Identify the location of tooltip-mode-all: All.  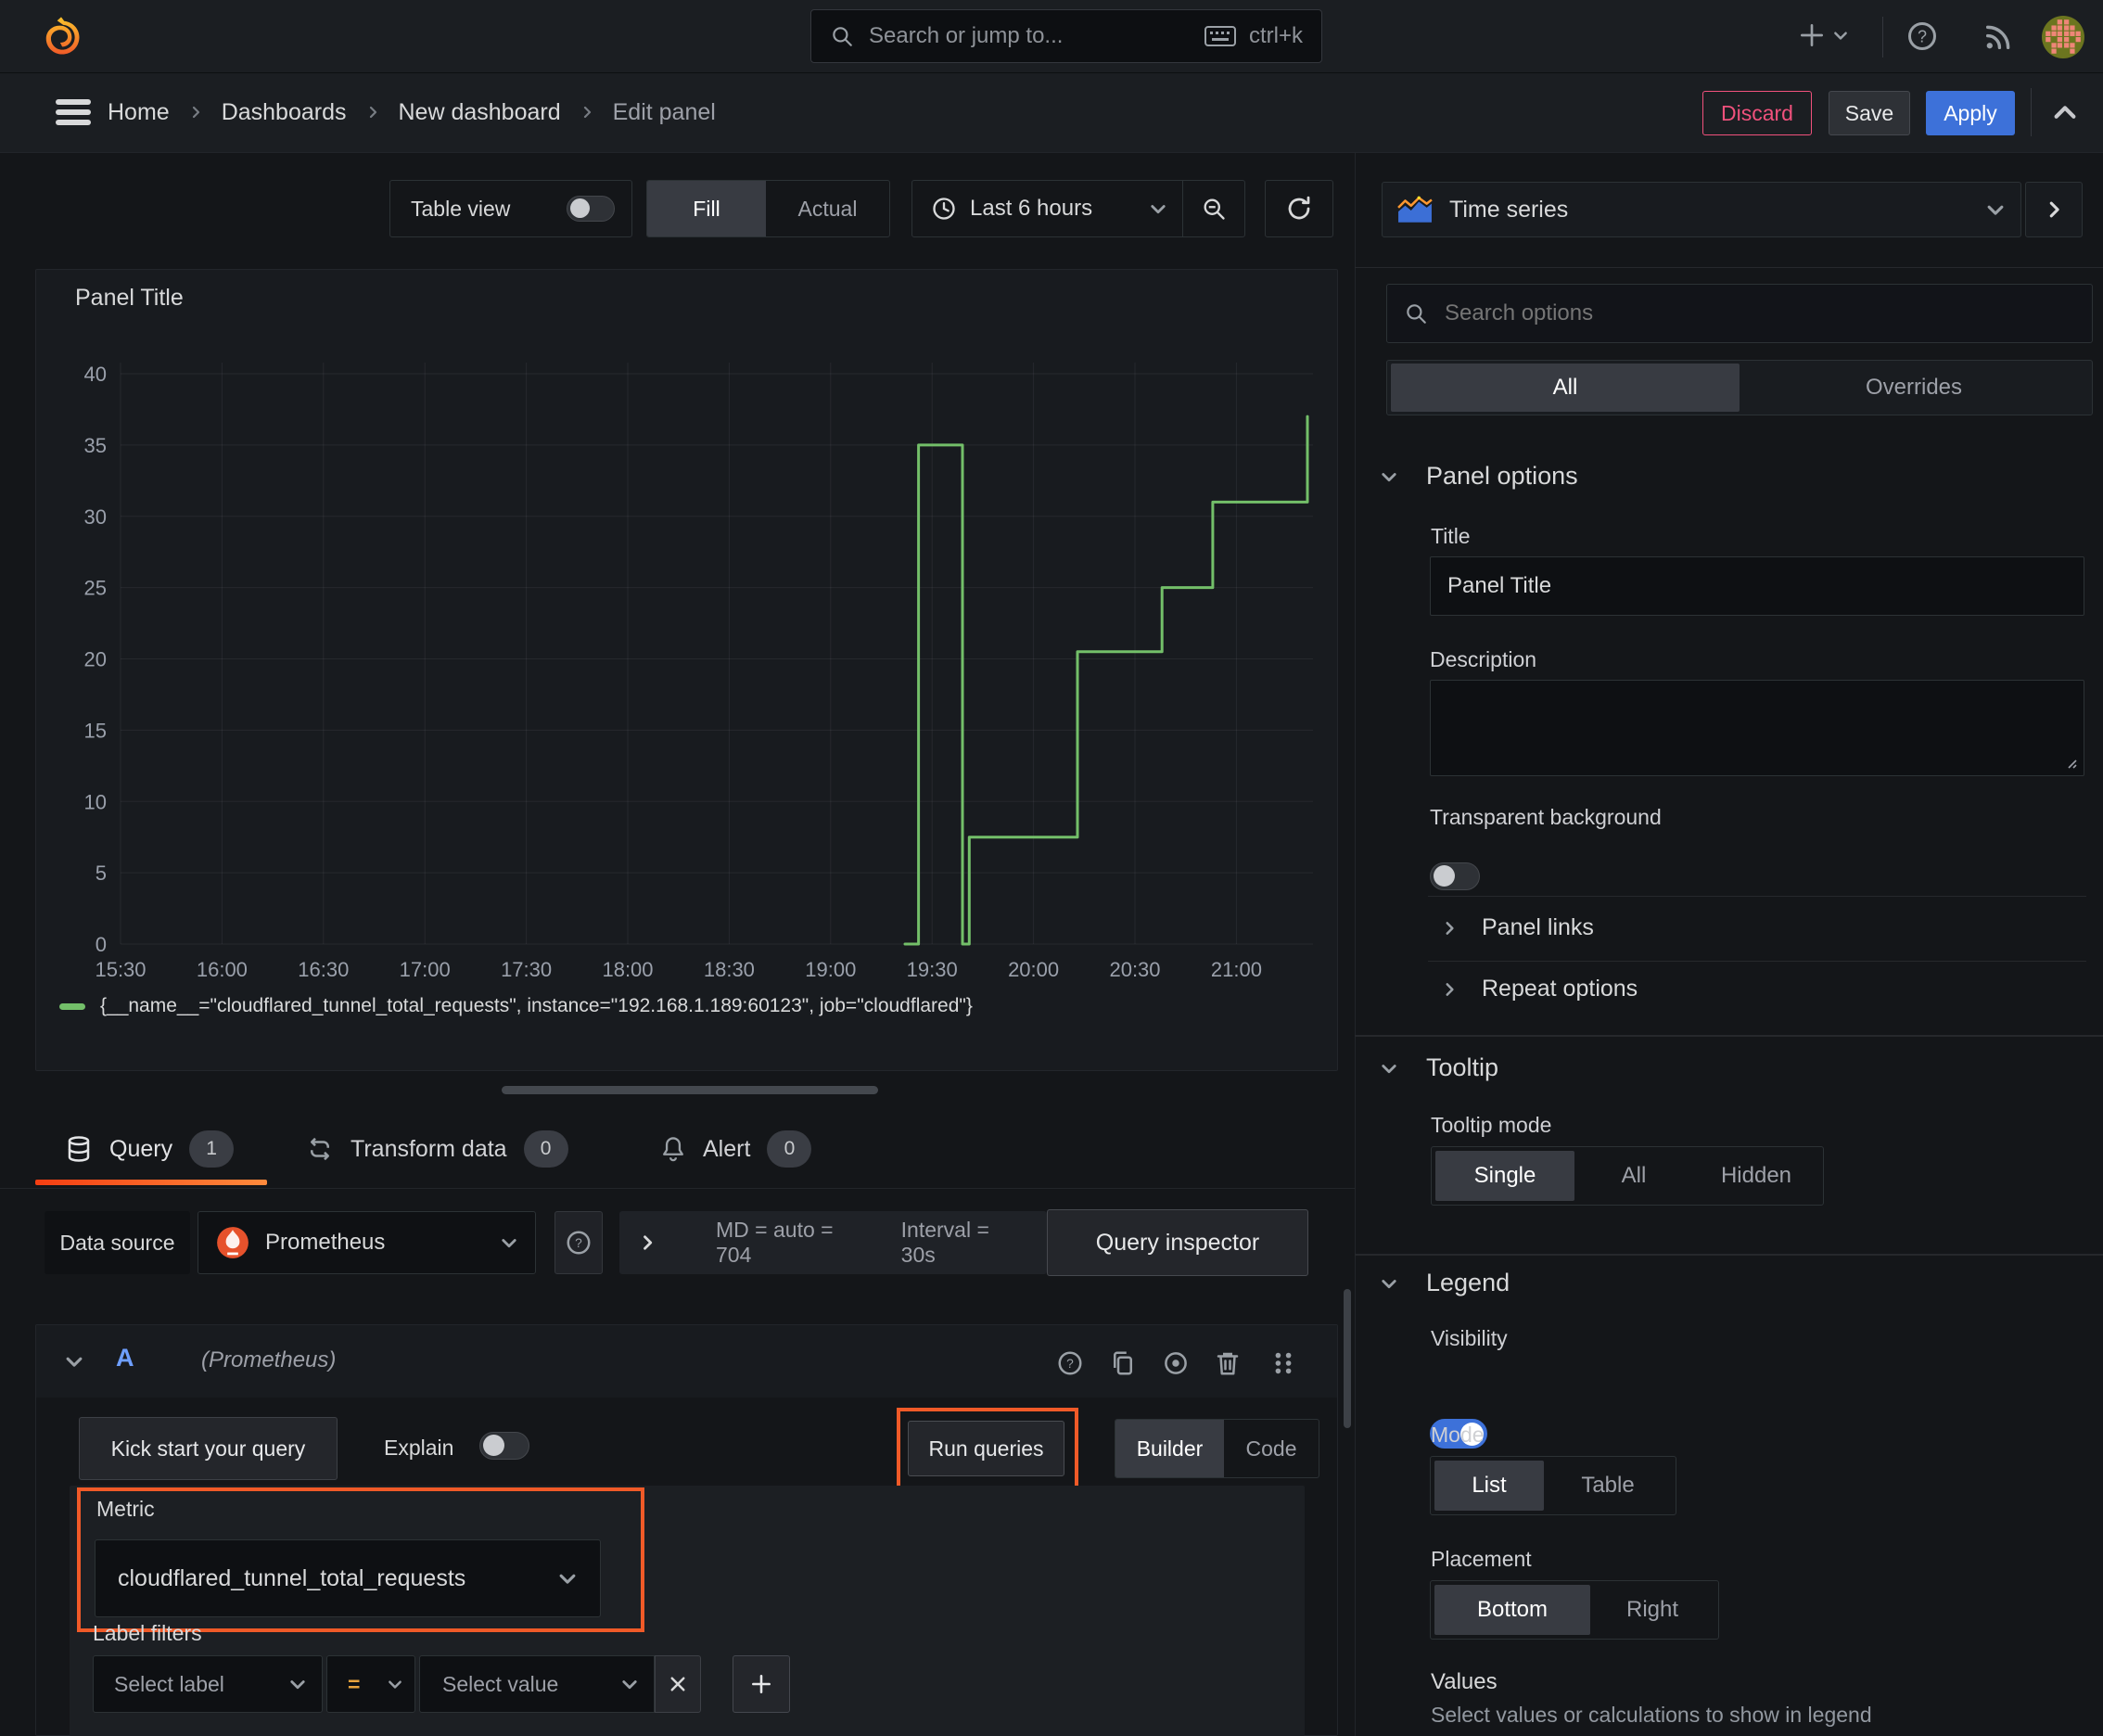
(1633, 1176).